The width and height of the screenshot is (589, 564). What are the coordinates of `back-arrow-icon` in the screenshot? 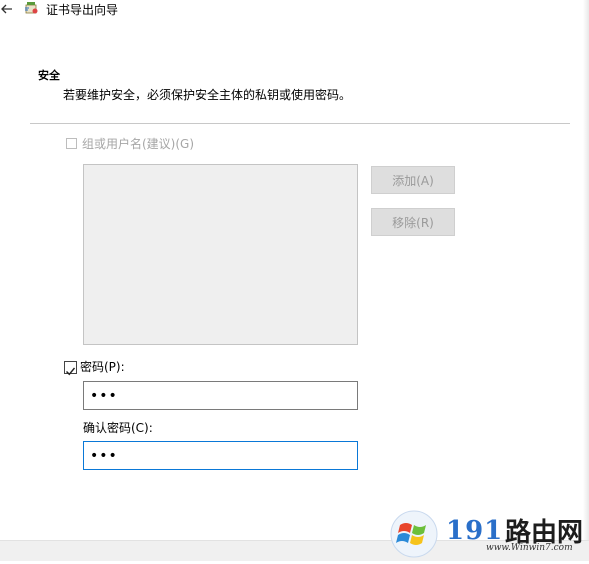 It's located at (7, 8).